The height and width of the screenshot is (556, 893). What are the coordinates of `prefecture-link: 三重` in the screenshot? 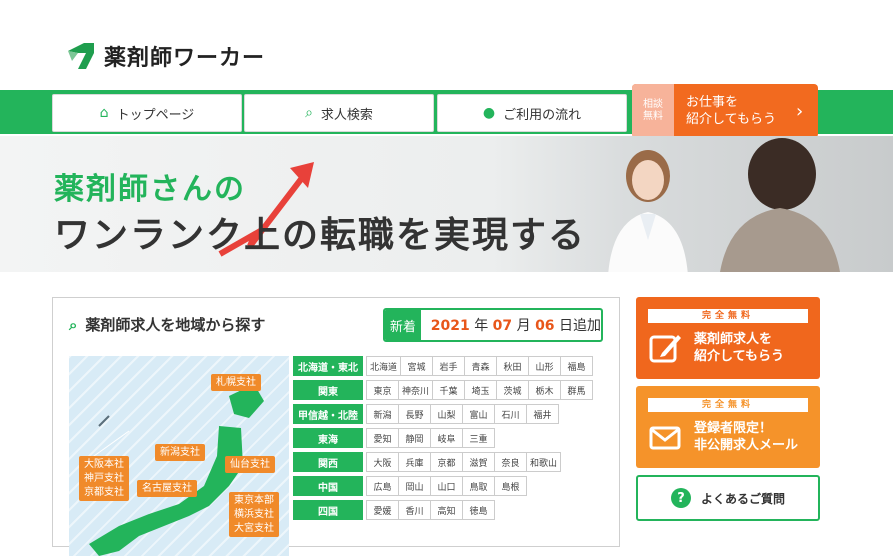 It's located at (478, 438).